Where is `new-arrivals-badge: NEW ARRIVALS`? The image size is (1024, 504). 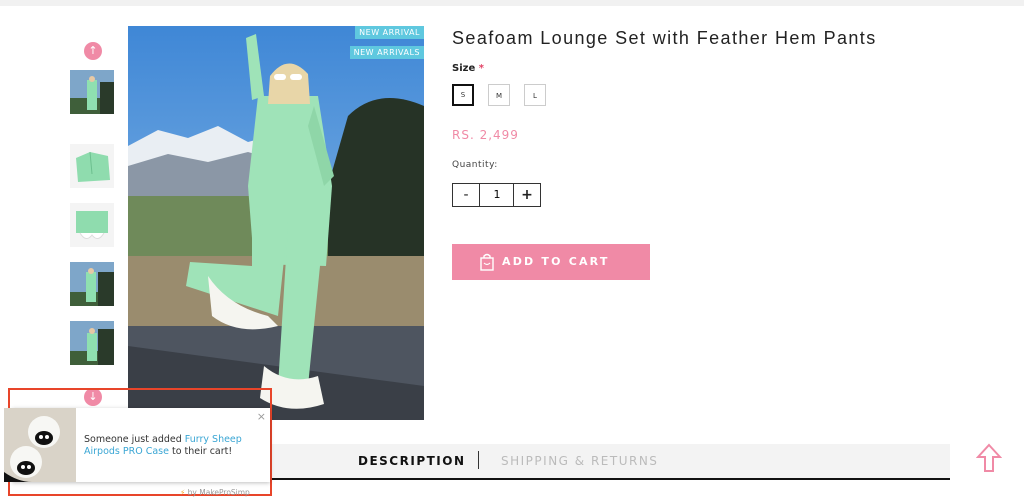 new-arrivals-badge: NEW ARRIVALS is located at coordinates (386, 52).